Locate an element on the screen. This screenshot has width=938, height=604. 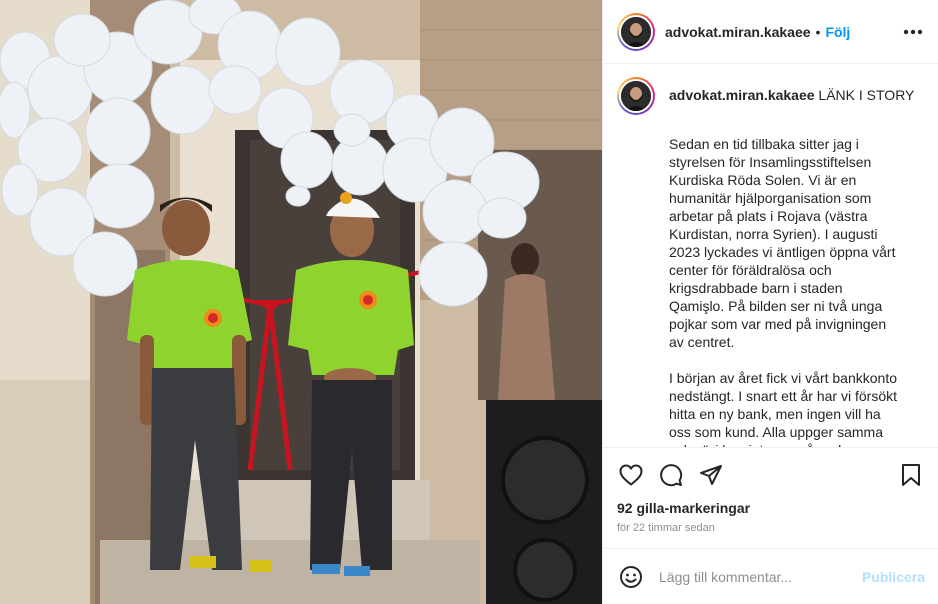
post-header: advokat.miran.kakaee • Följ is located at coordinates (770, 32).